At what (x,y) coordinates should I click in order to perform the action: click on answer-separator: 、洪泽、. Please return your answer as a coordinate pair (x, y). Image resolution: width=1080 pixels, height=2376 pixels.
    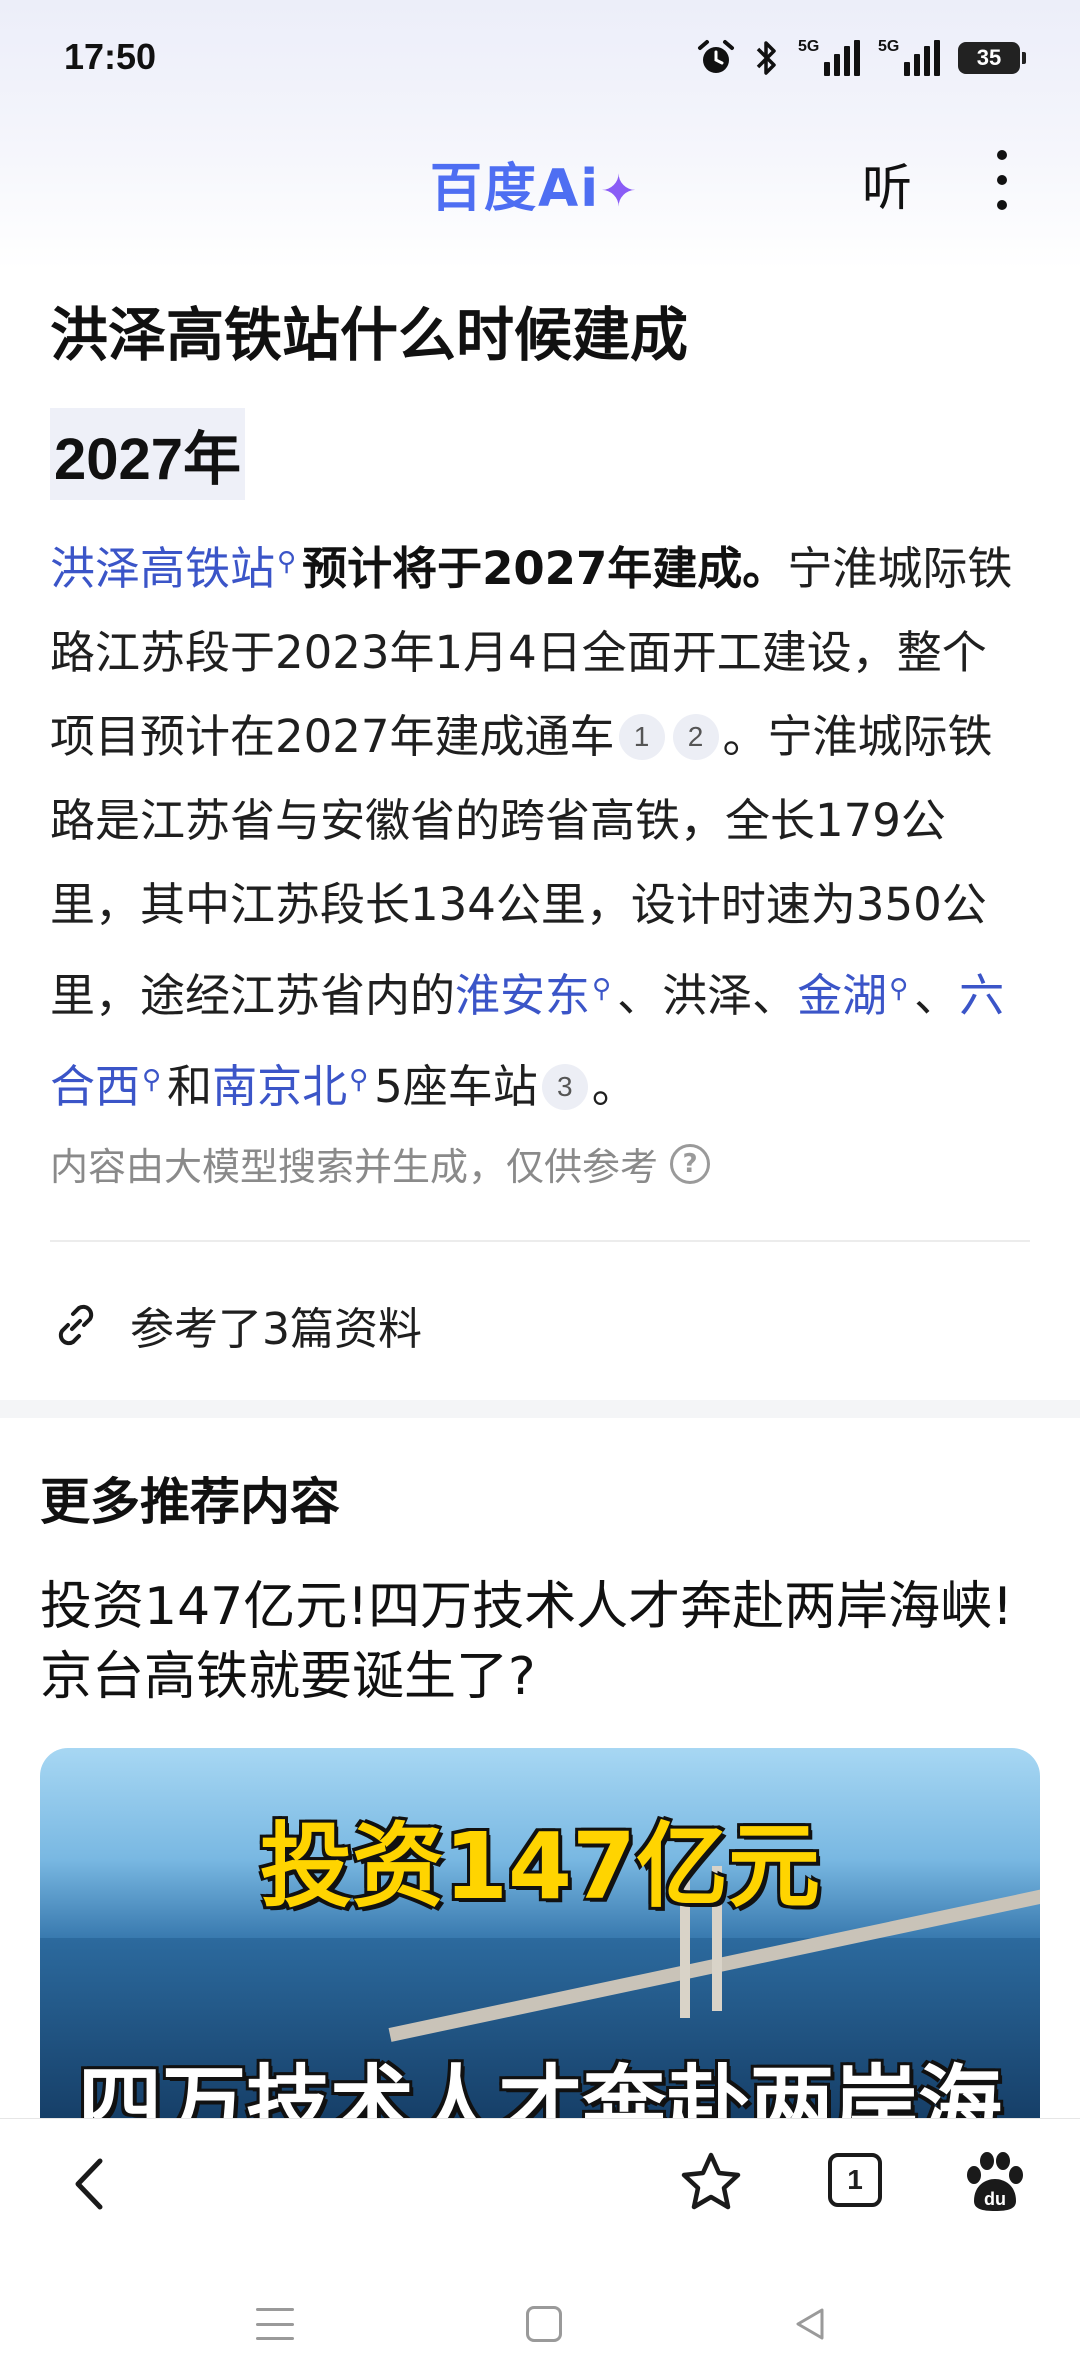
    Looking at the image, I should click on (707, 995).